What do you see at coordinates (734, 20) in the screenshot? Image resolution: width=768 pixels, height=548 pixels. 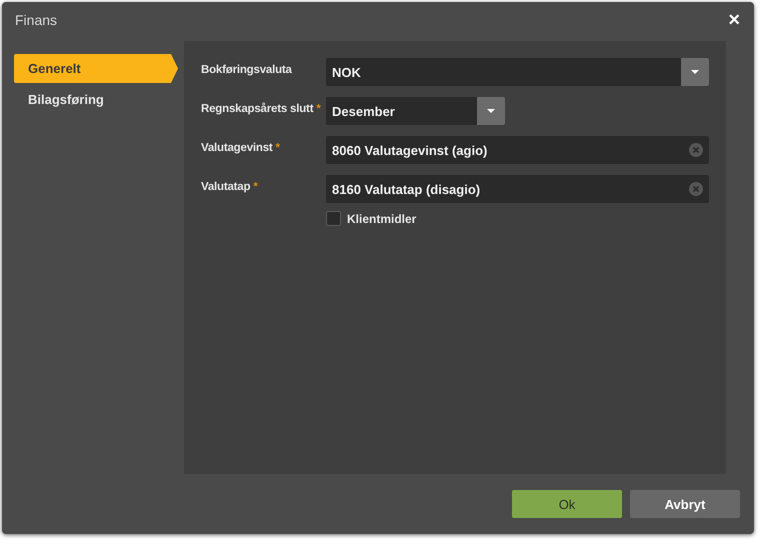 I see `close-button: ×` at bounding box center [734, 20].